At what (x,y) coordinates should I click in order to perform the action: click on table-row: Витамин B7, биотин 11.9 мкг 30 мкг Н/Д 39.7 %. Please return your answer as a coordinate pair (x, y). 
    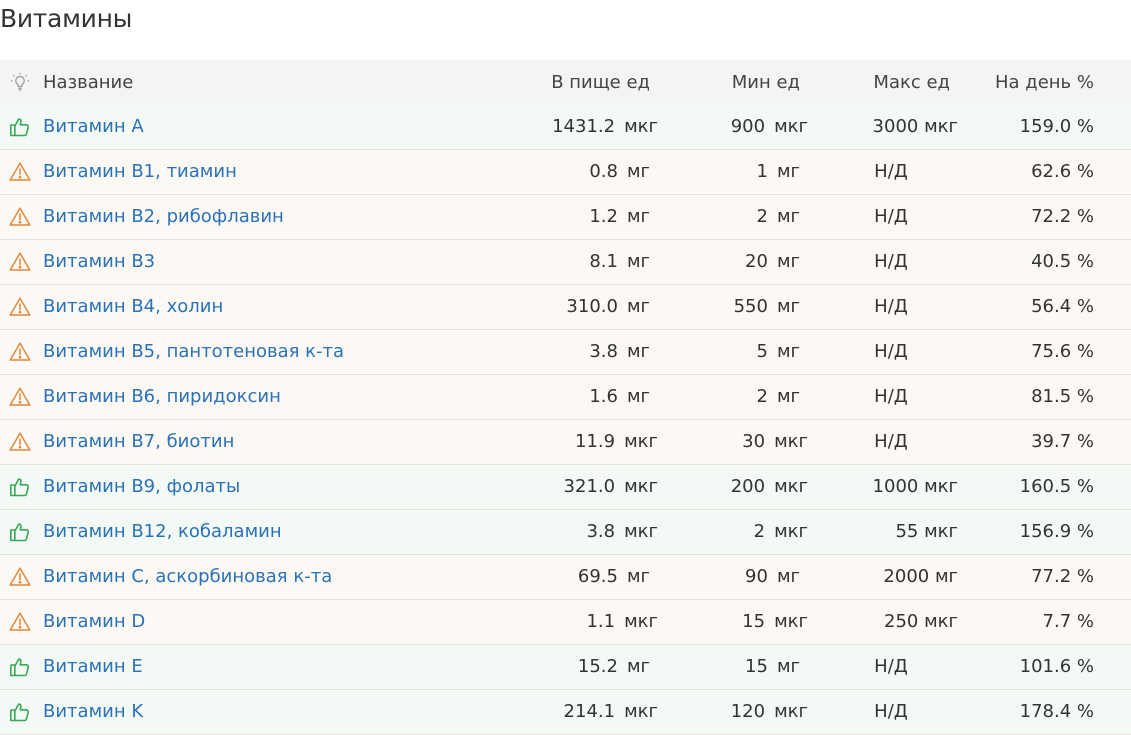
    Looking at the image, I should click on (565, 442).